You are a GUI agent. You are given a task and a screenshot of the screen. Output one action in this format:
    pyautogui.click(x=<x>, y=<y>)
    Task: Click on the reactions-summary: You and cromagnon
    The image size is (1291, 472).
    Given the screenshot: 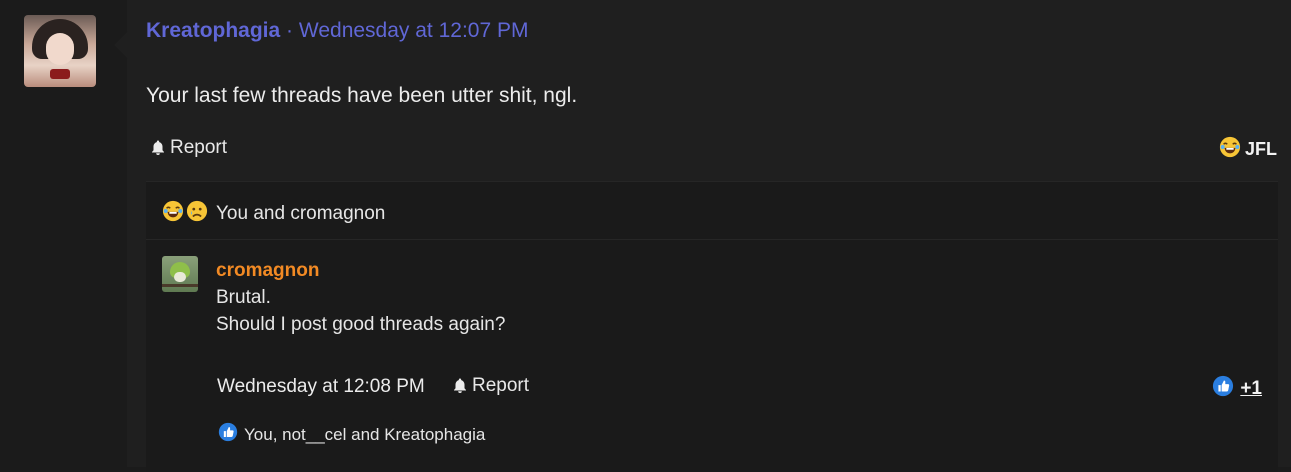 What is the action you would take?
    pyautogui.click(x=273, y=214)
    